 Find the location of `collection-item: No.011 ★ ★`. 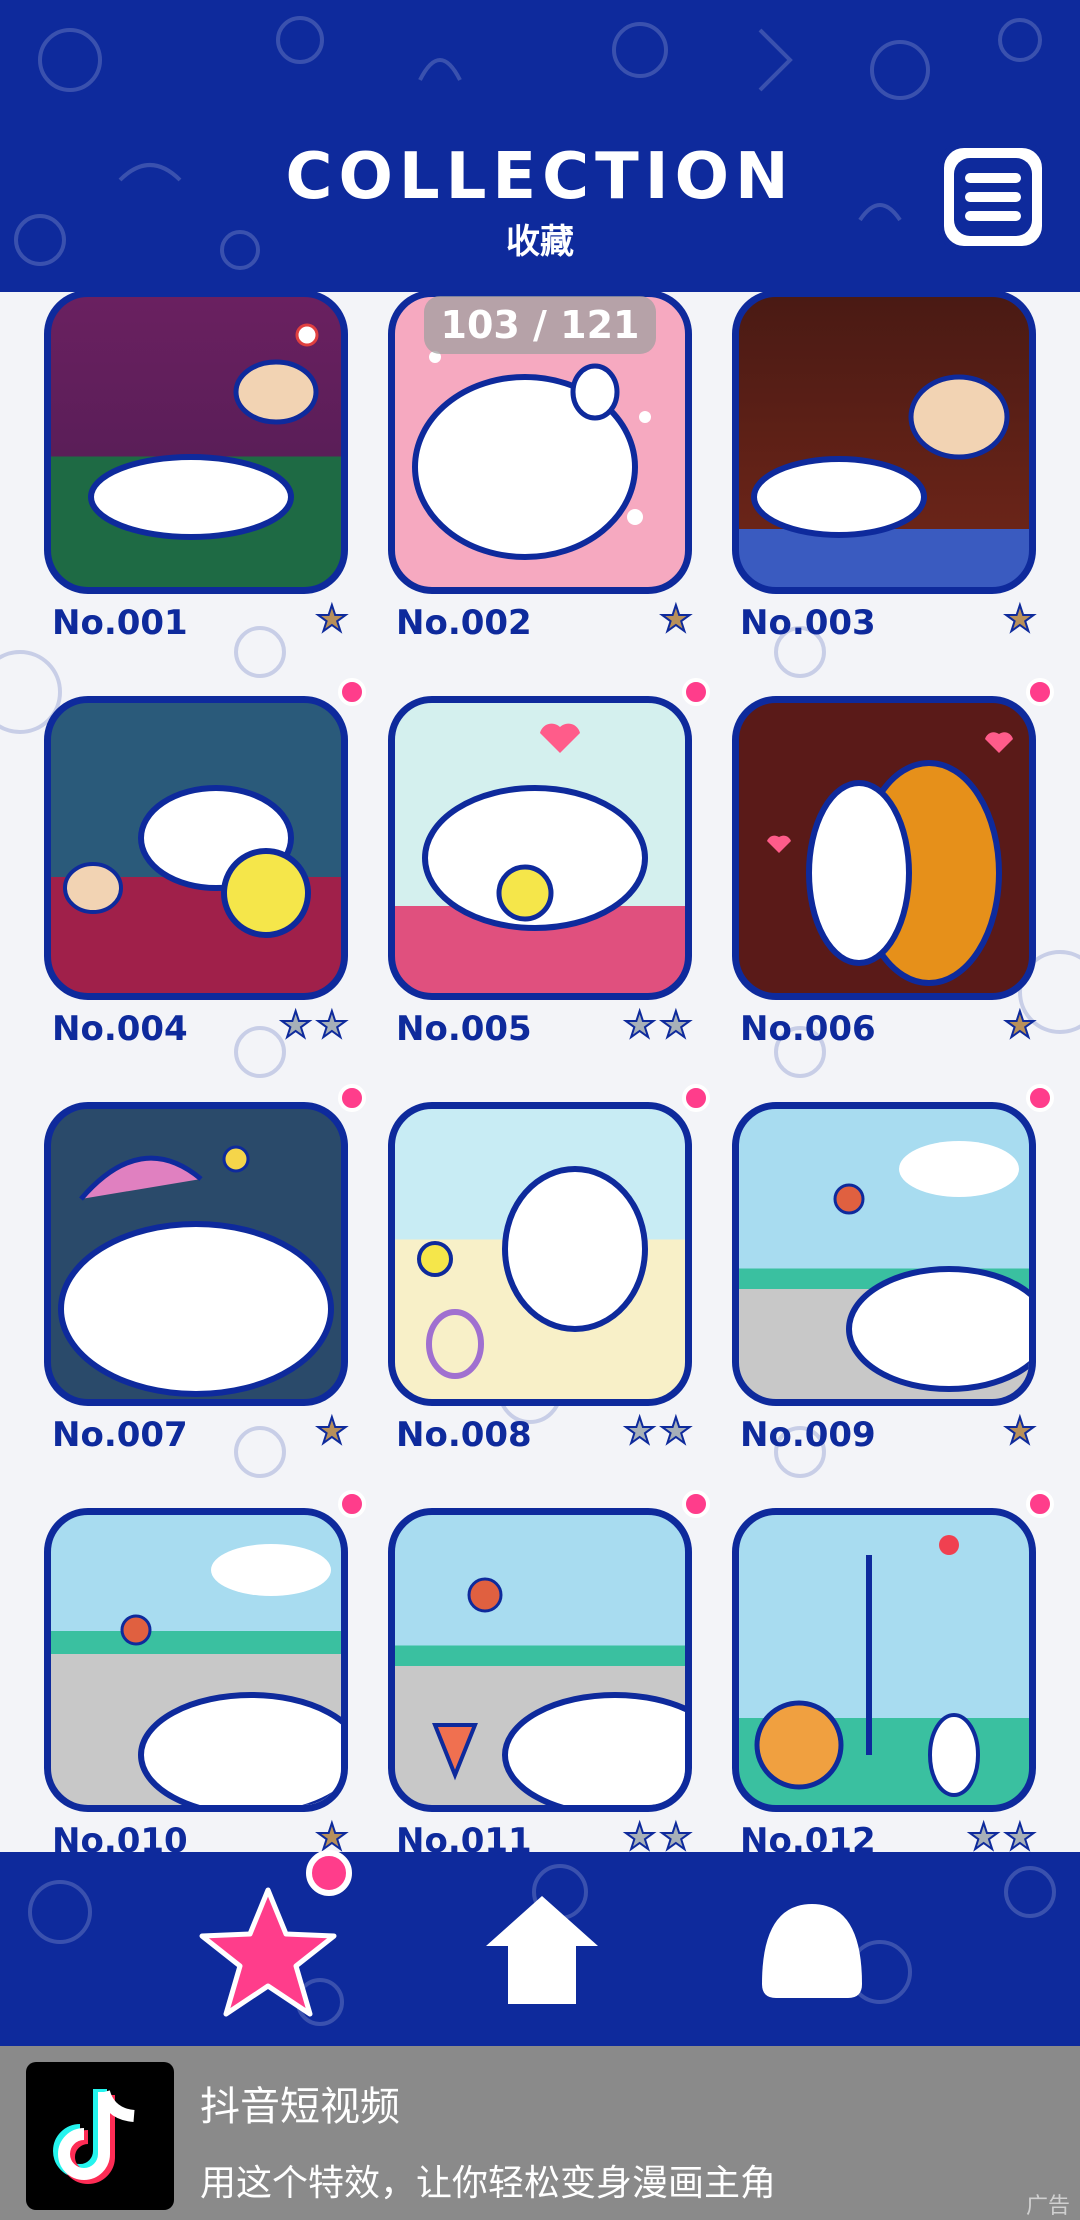

collection-item: No.011 ★ ★ is located at coordinates (549, 1675).